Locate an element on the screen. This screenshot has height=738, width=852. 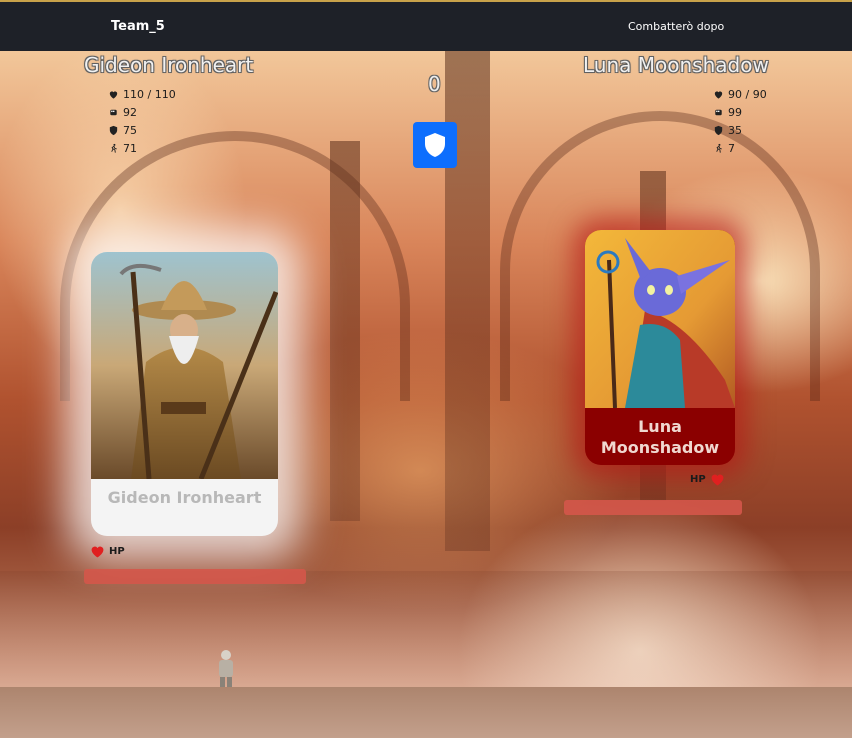
player-hp-stat: 110 / 110 is located at coordinates (142, 94).